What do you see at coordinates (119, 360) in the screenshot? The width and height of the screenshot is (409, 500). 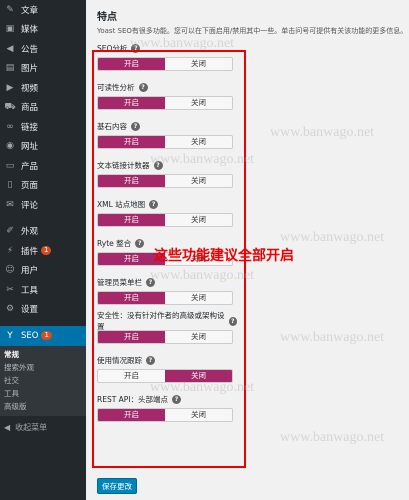 I see `feature-label-text: 使用情况跟踪` at bounding box center [119, 360].